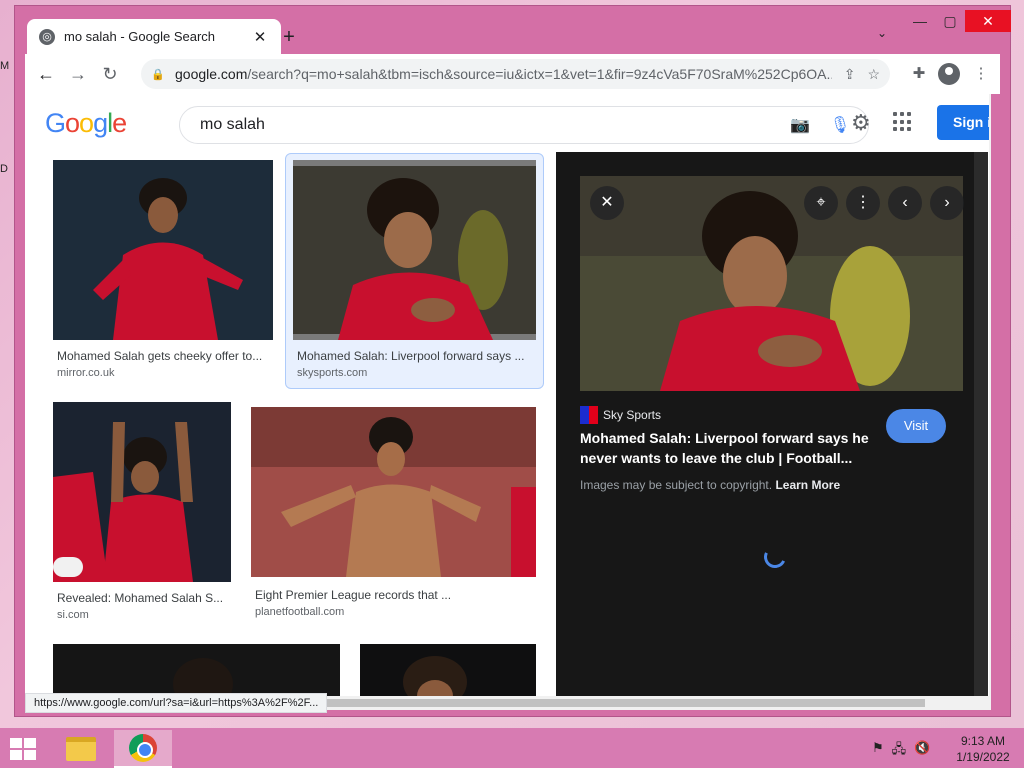 The image size is (1024, 768). Describe the element at coordinates (140, 36) in the screenshot. I see `tab-title: mo salah - Google Search` at that location.